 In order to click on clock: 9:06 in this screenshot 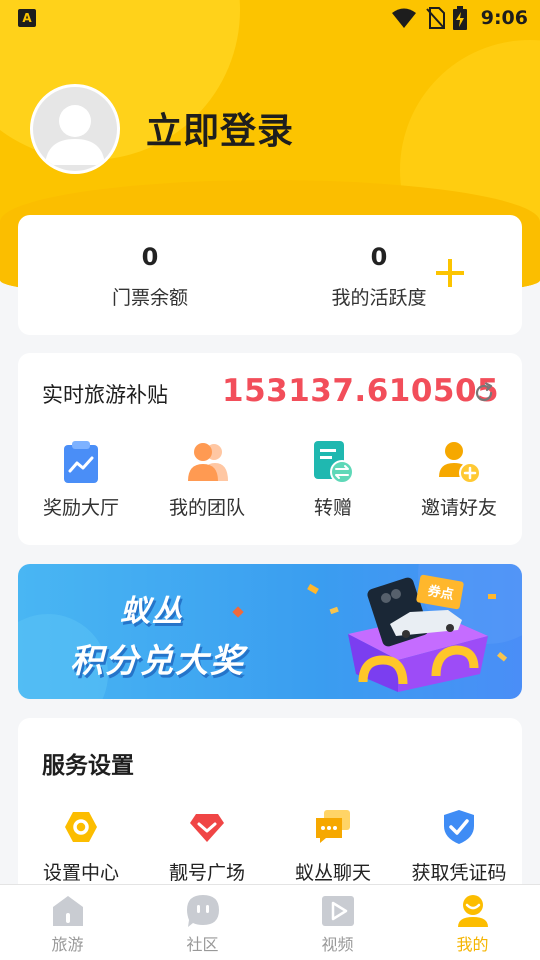, I will do `click(504, 18)`.